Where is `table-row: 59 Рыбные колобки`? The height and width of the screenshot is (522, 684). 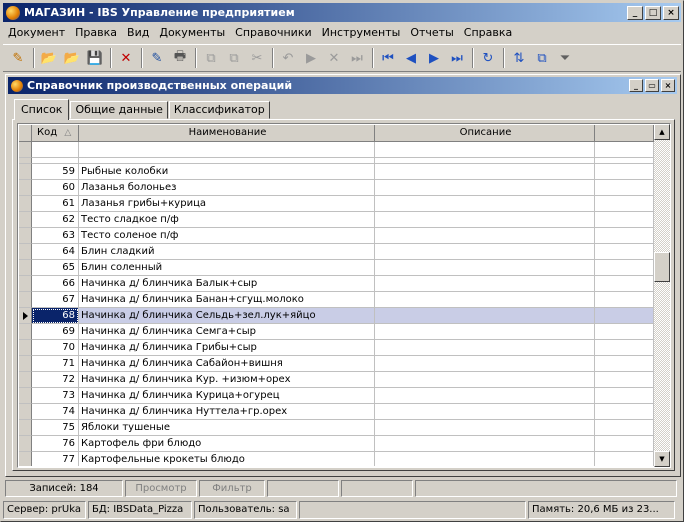
table-row: 59 Рыбные колобки is located at coordinates (336, 172).